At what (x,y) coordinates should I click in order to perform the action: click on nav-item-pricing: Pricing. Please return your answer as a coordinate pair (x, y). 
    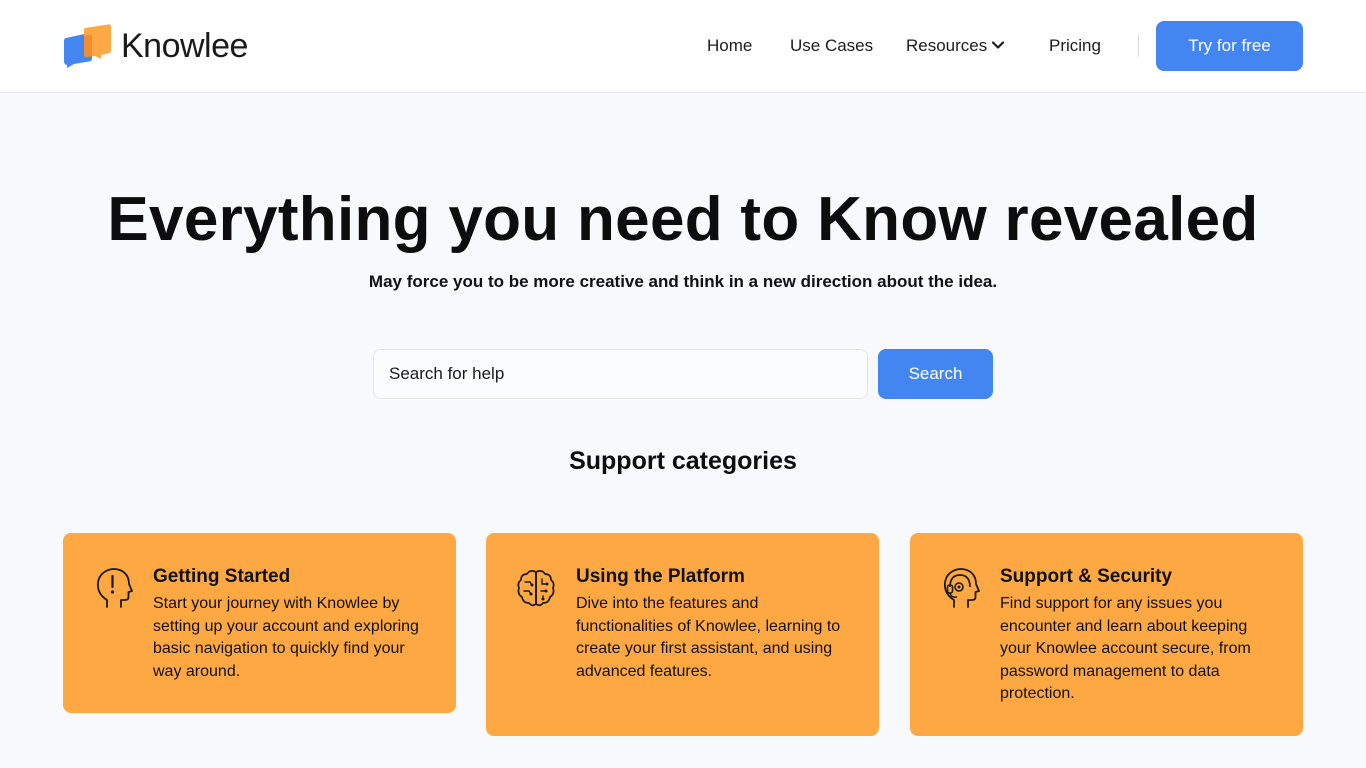
    Looking at the image, I should click on (1075, 46).